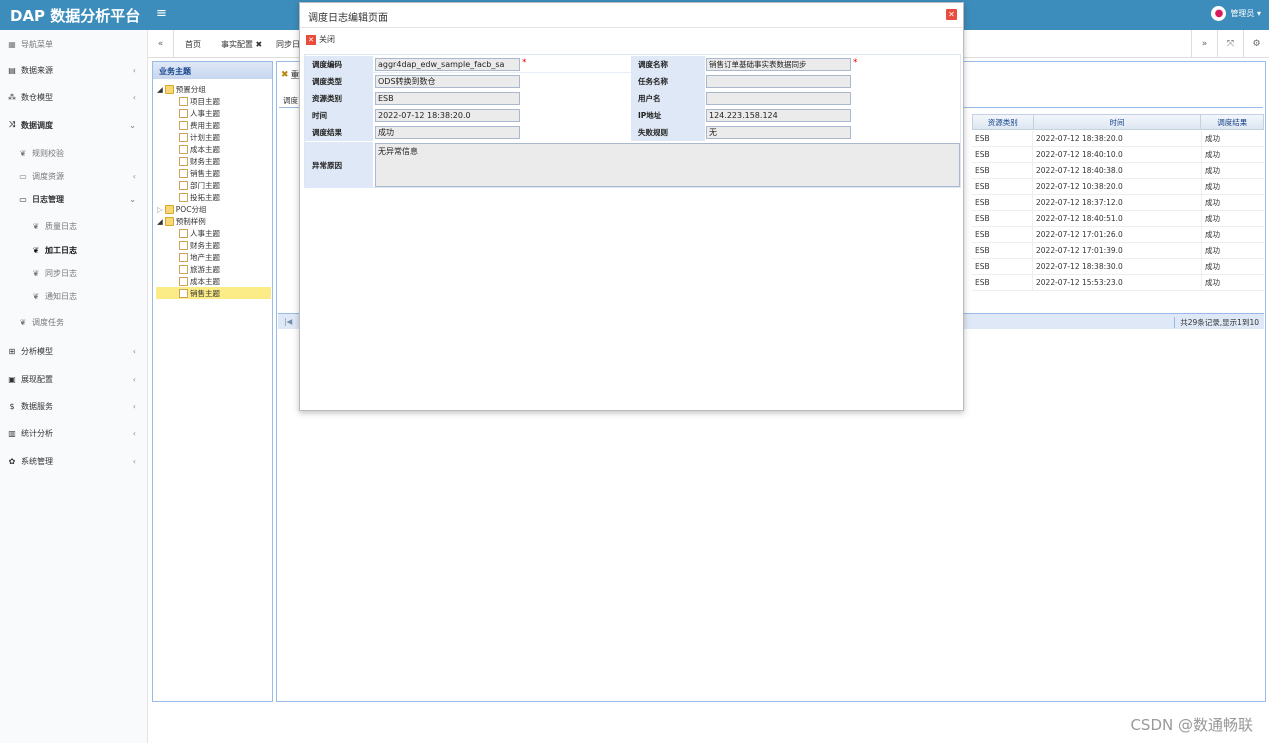 The height and width of the screenshot is (743, 1269). I want to click on sidebar-item-analysis-model: ⊞ 分析模型 ‹, so click(74, 351).